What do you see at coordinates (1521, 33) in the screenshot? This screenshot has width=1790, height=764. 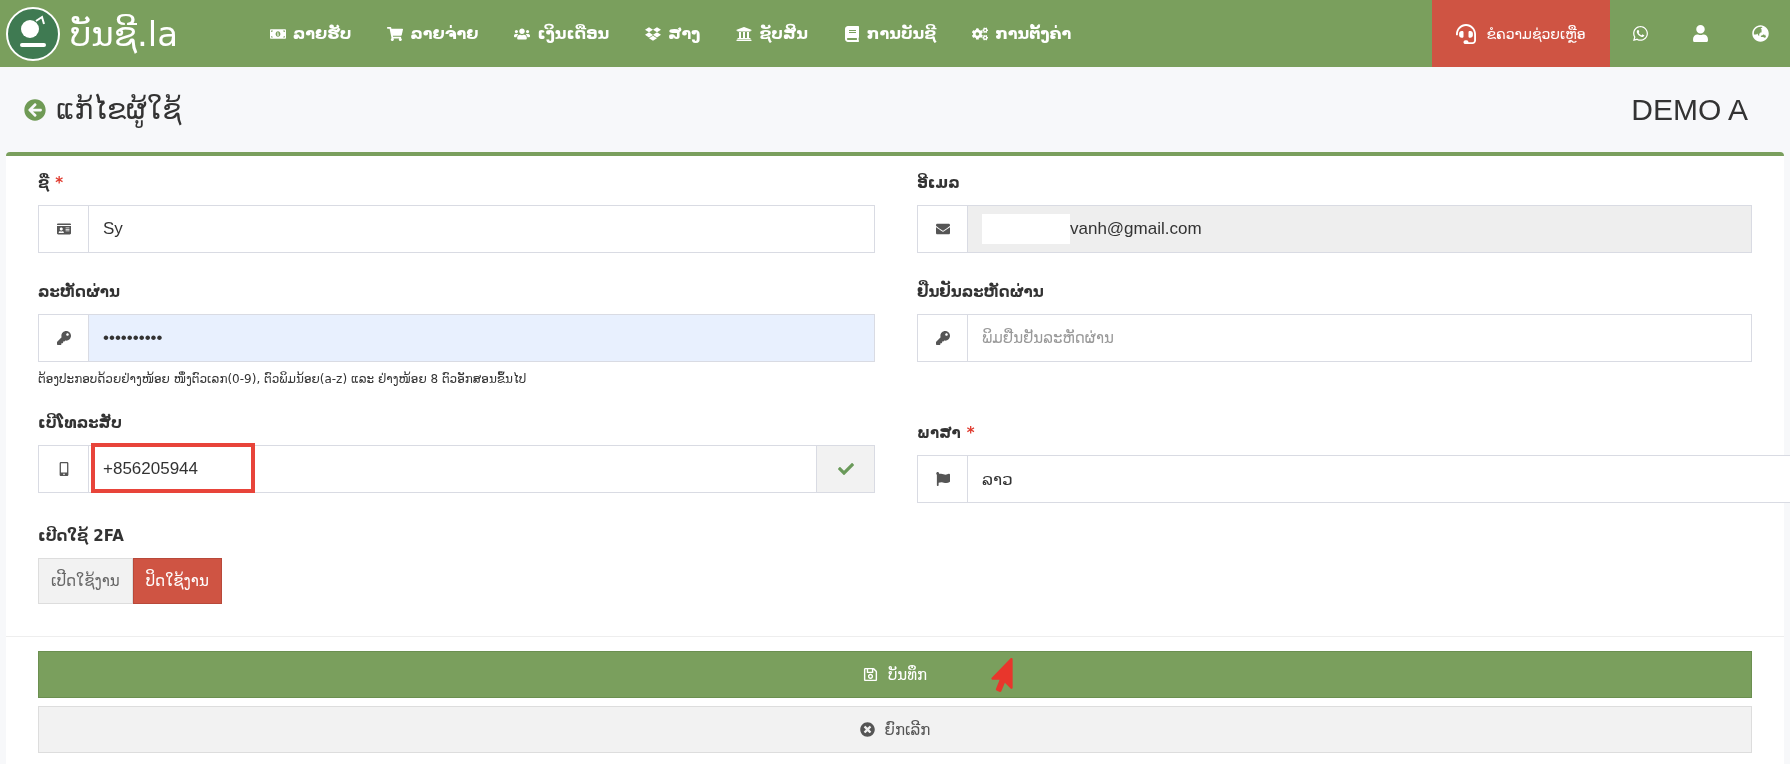 I see `help-button: ຂໍຄວາມຊ່ວຍເຫຼືອ` at bounding box center [1521, 33].